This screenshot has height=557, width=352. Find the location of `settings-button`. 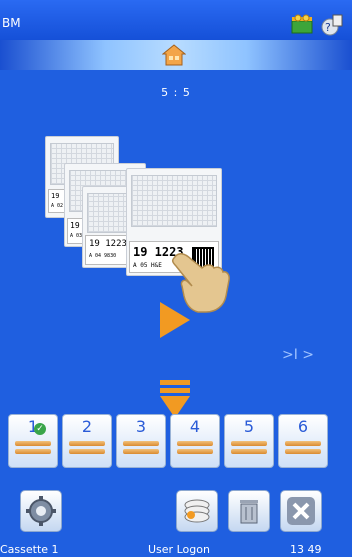

settings-button is located at coordinates (41, 511).